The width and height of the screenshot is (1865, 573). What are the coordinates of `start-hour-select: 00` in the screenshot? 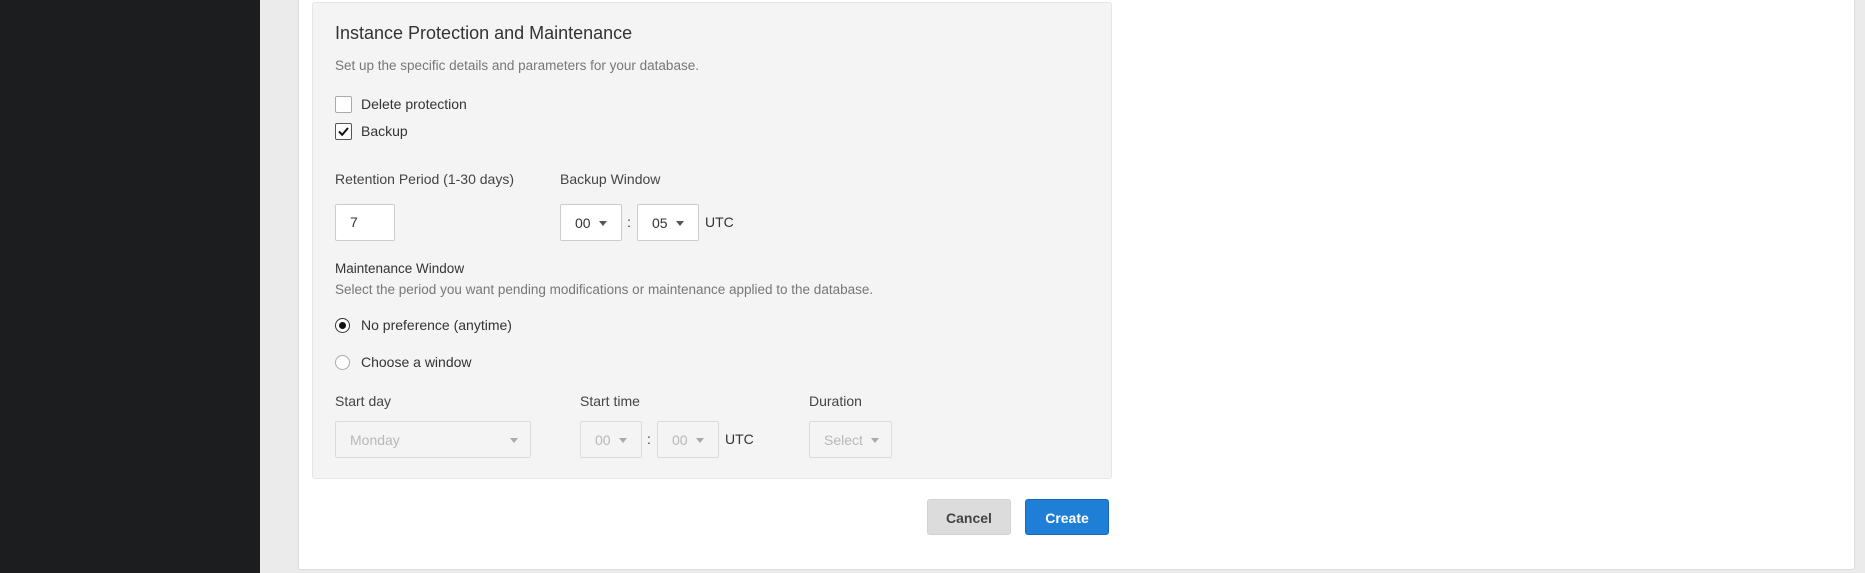 It's located at (611, 439).